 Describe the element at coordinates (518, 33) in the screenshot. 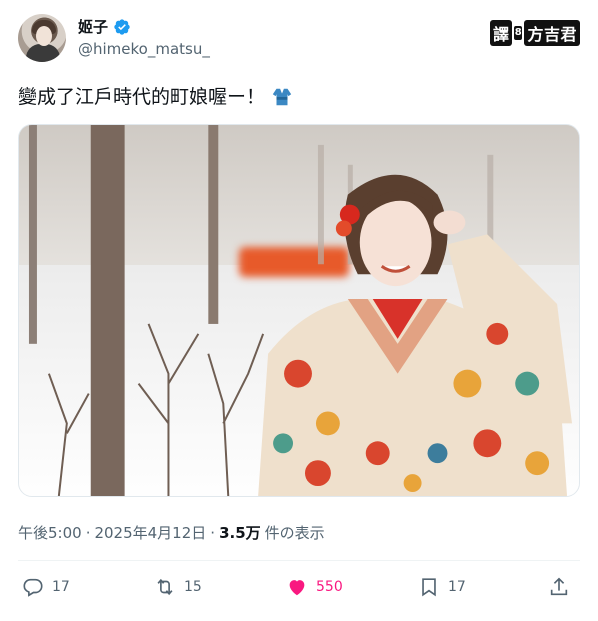

I see `watermark-separator: 8` at that location.